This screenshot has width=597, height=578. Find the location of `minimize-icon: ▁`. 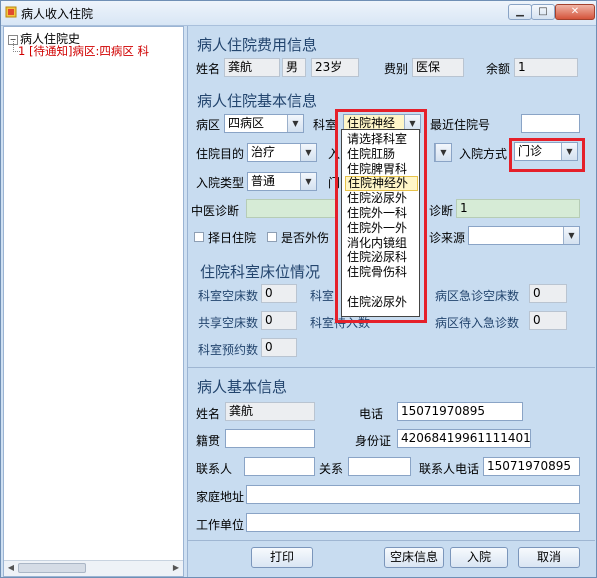

minimize-icon: ▁ is located at coordinates (520, 11).